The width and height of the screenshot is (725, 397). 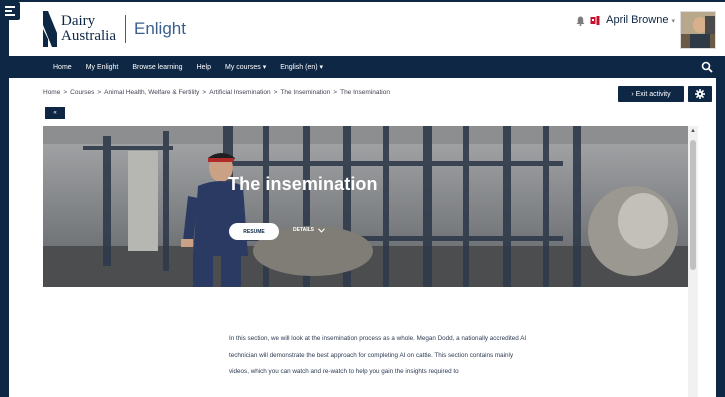 I want to click on brand-name: Dairy Australia, so click(x=88, y=29).